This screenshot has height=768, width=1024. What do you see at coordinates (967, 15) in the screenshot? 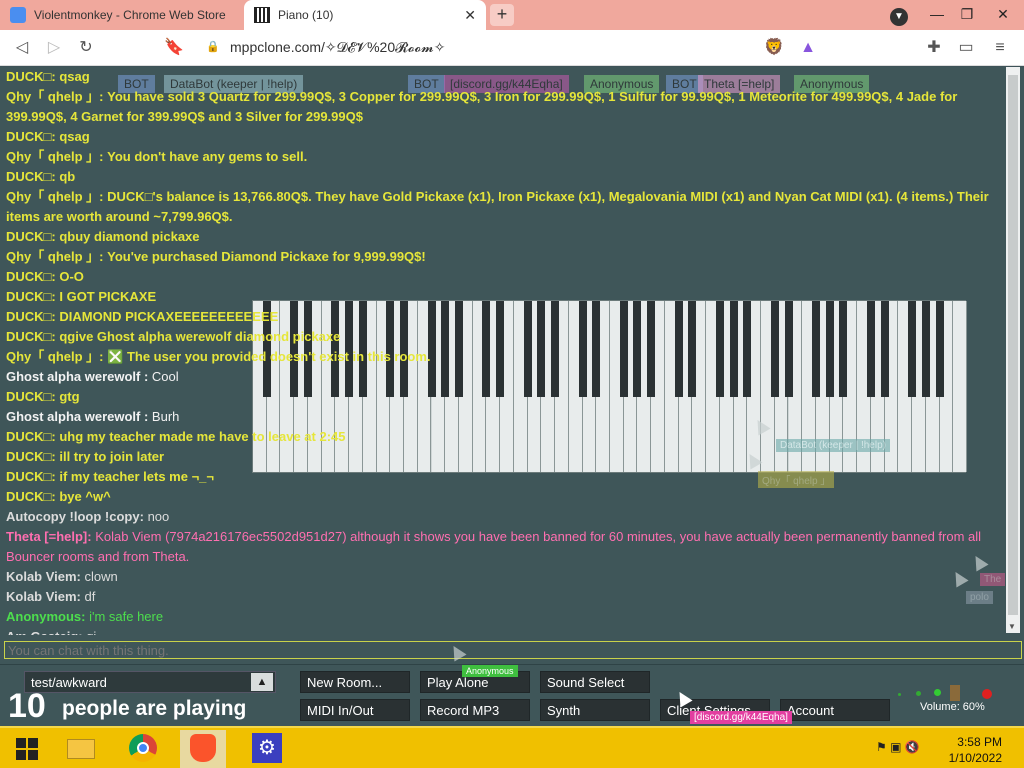
I see `maximize-window-button: ❐` at bounding box center [967, 15].